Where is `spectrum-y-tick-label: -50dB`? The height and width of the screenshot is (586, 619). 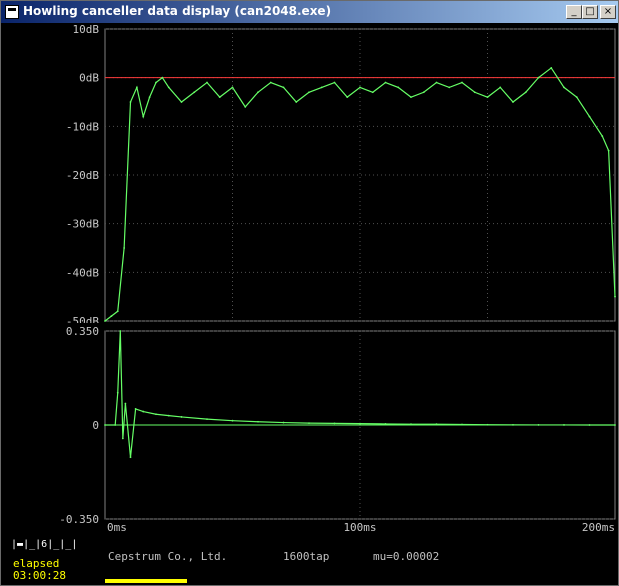
spectrum-y-tick-label: -50dB is located at coordinates (82, 319).